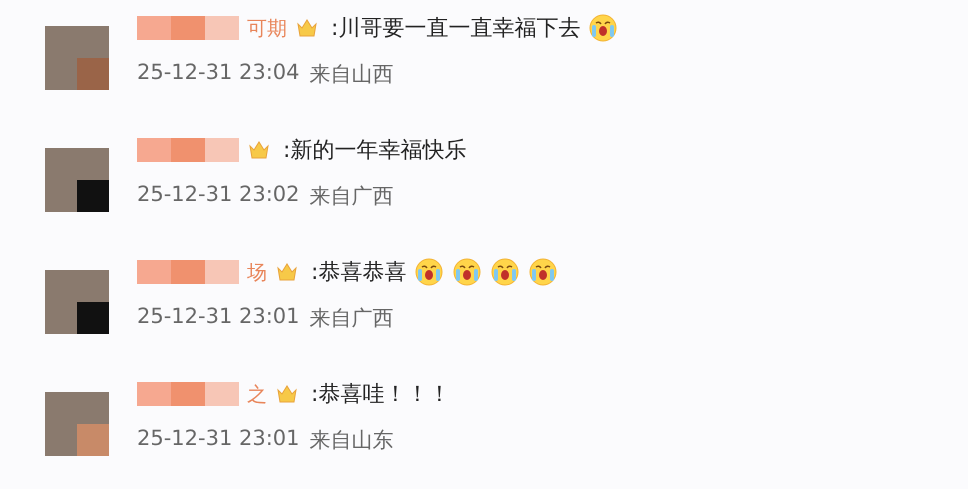  Describe the element at coordinates (352, 440) in the screenshot. I see `comment-location: 来自山东` at that location.